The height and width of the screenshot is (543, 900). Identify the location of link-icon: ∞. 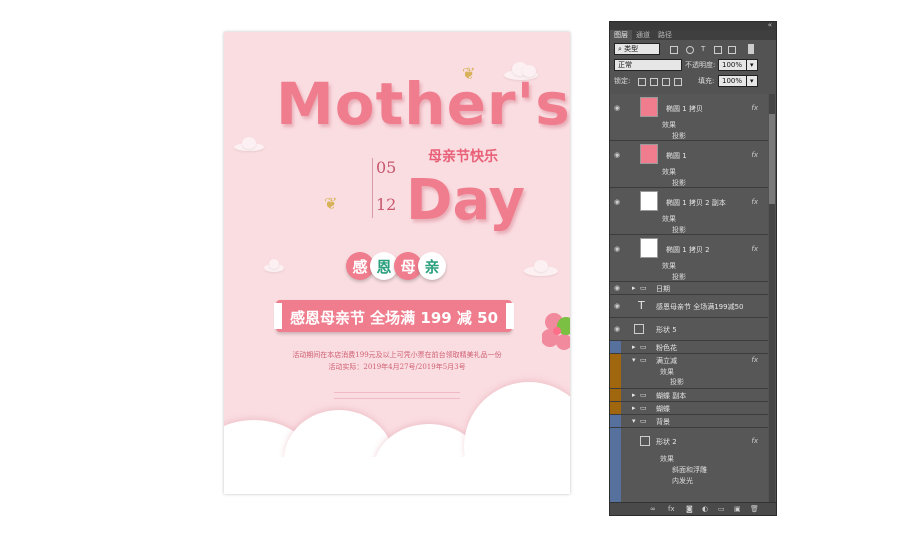
(653, 509).